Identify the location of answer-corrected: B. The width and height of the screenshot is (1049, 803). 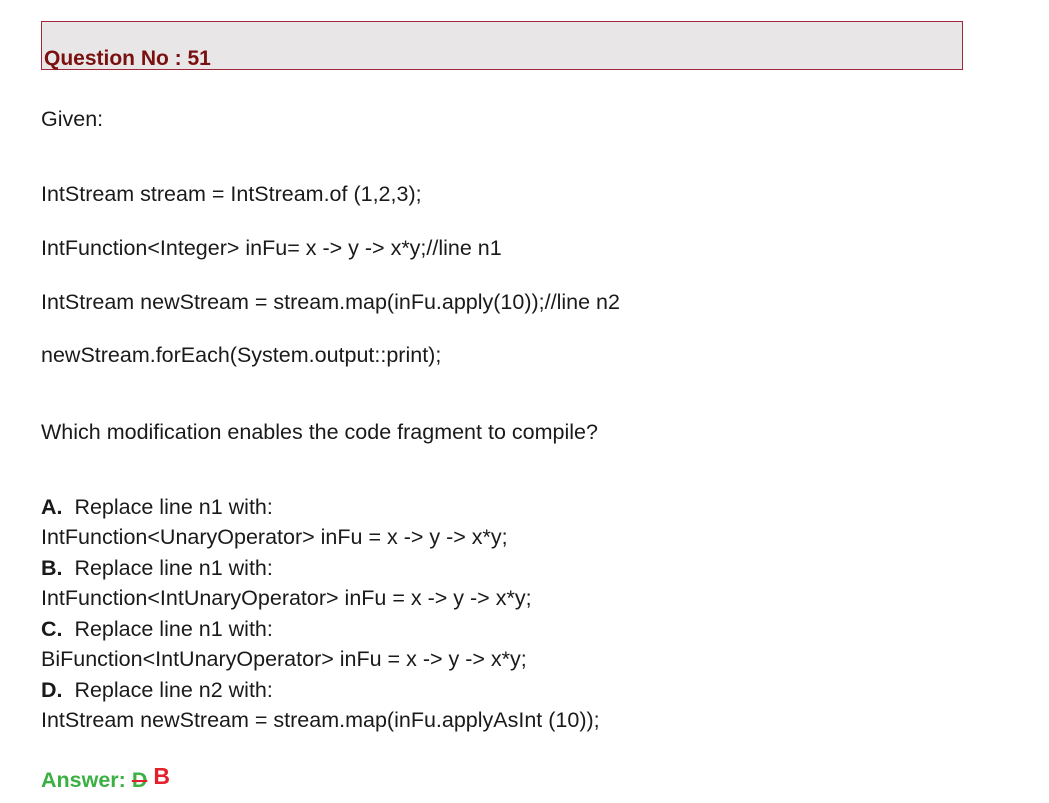
(161, 776).